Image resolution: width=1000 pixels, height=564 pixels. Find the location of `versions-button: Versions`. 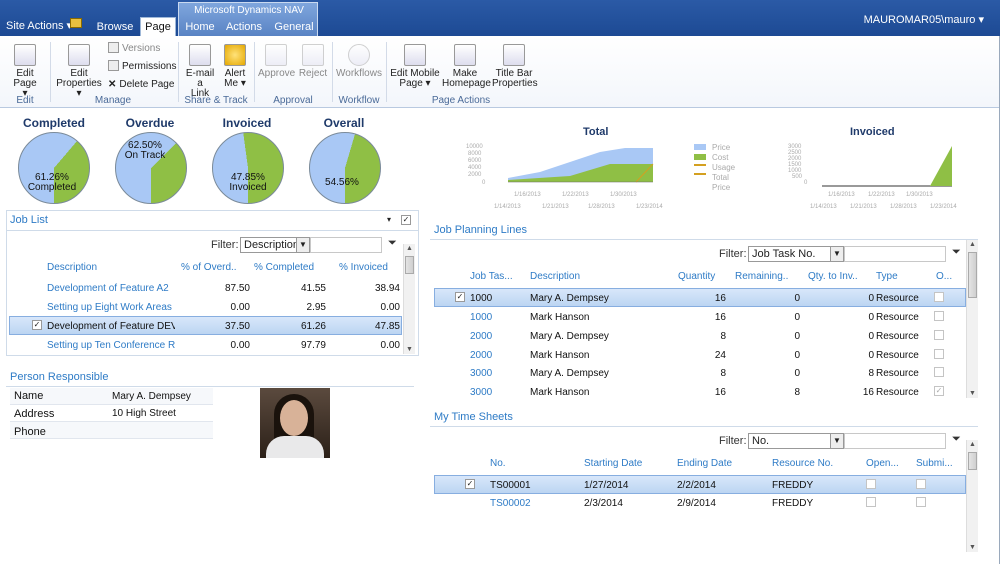

versions-button: Versions is located at coordinates (134, 48).